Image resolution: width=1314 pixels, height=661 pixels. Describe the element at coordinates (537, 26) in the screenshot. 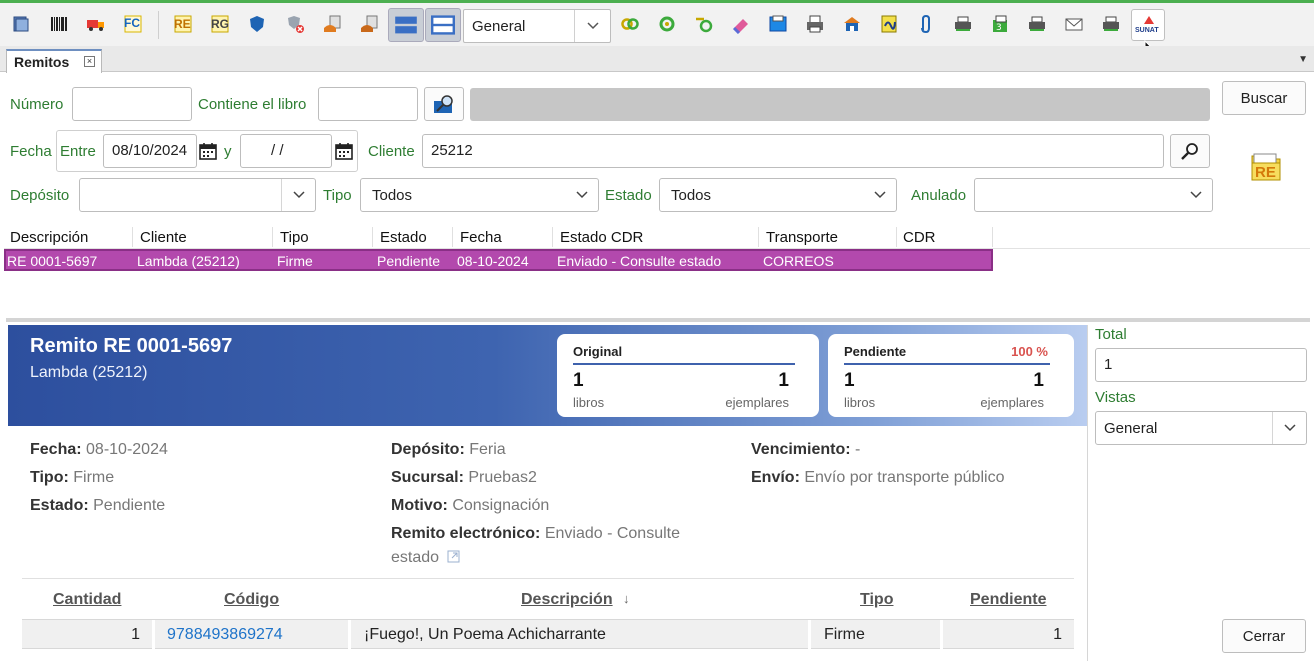

I see `view-selector: General` at that location.